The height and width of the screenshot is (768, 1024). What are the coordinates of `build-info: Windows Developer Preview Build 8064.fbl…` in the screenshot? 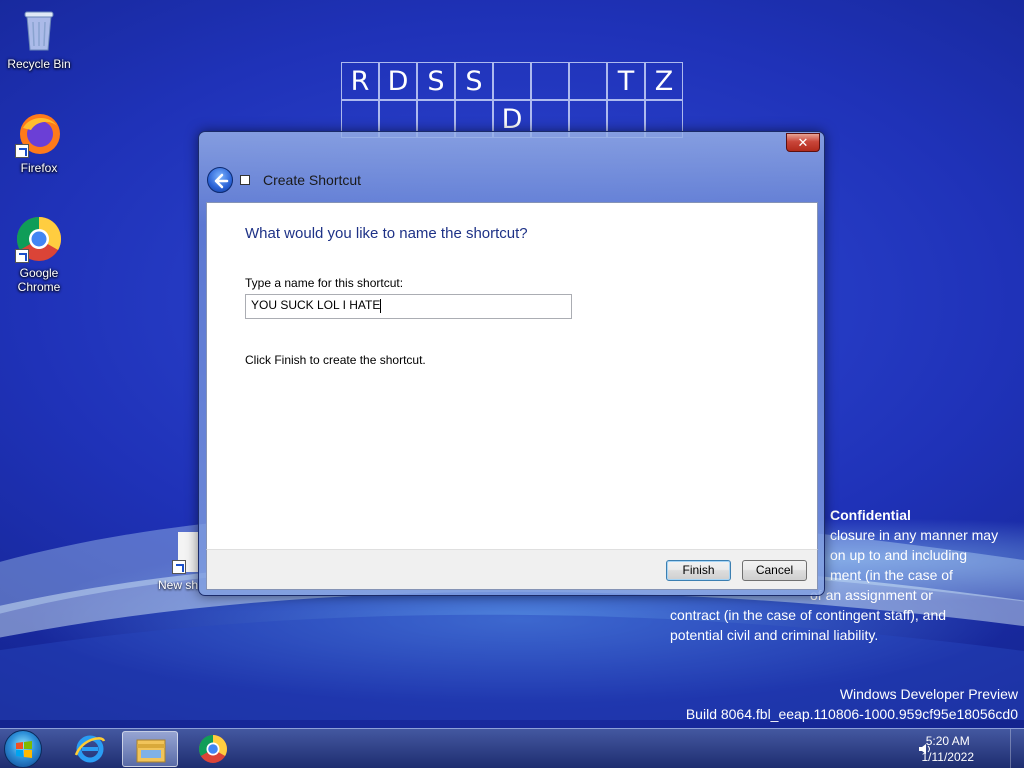 It's located at (852, 704).